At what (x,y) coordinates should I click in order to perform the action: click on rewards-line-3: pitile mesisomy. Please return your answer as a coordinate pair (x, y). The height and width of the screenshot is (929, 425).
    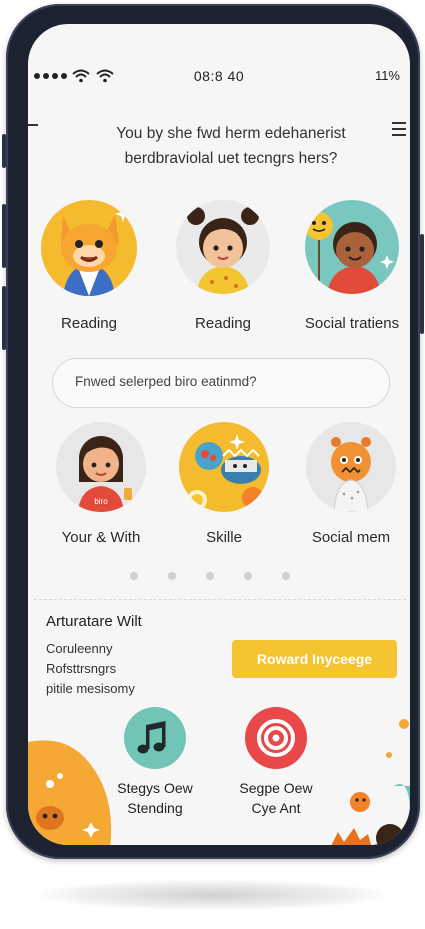
    Looking at the image, I should click on (90, 688).